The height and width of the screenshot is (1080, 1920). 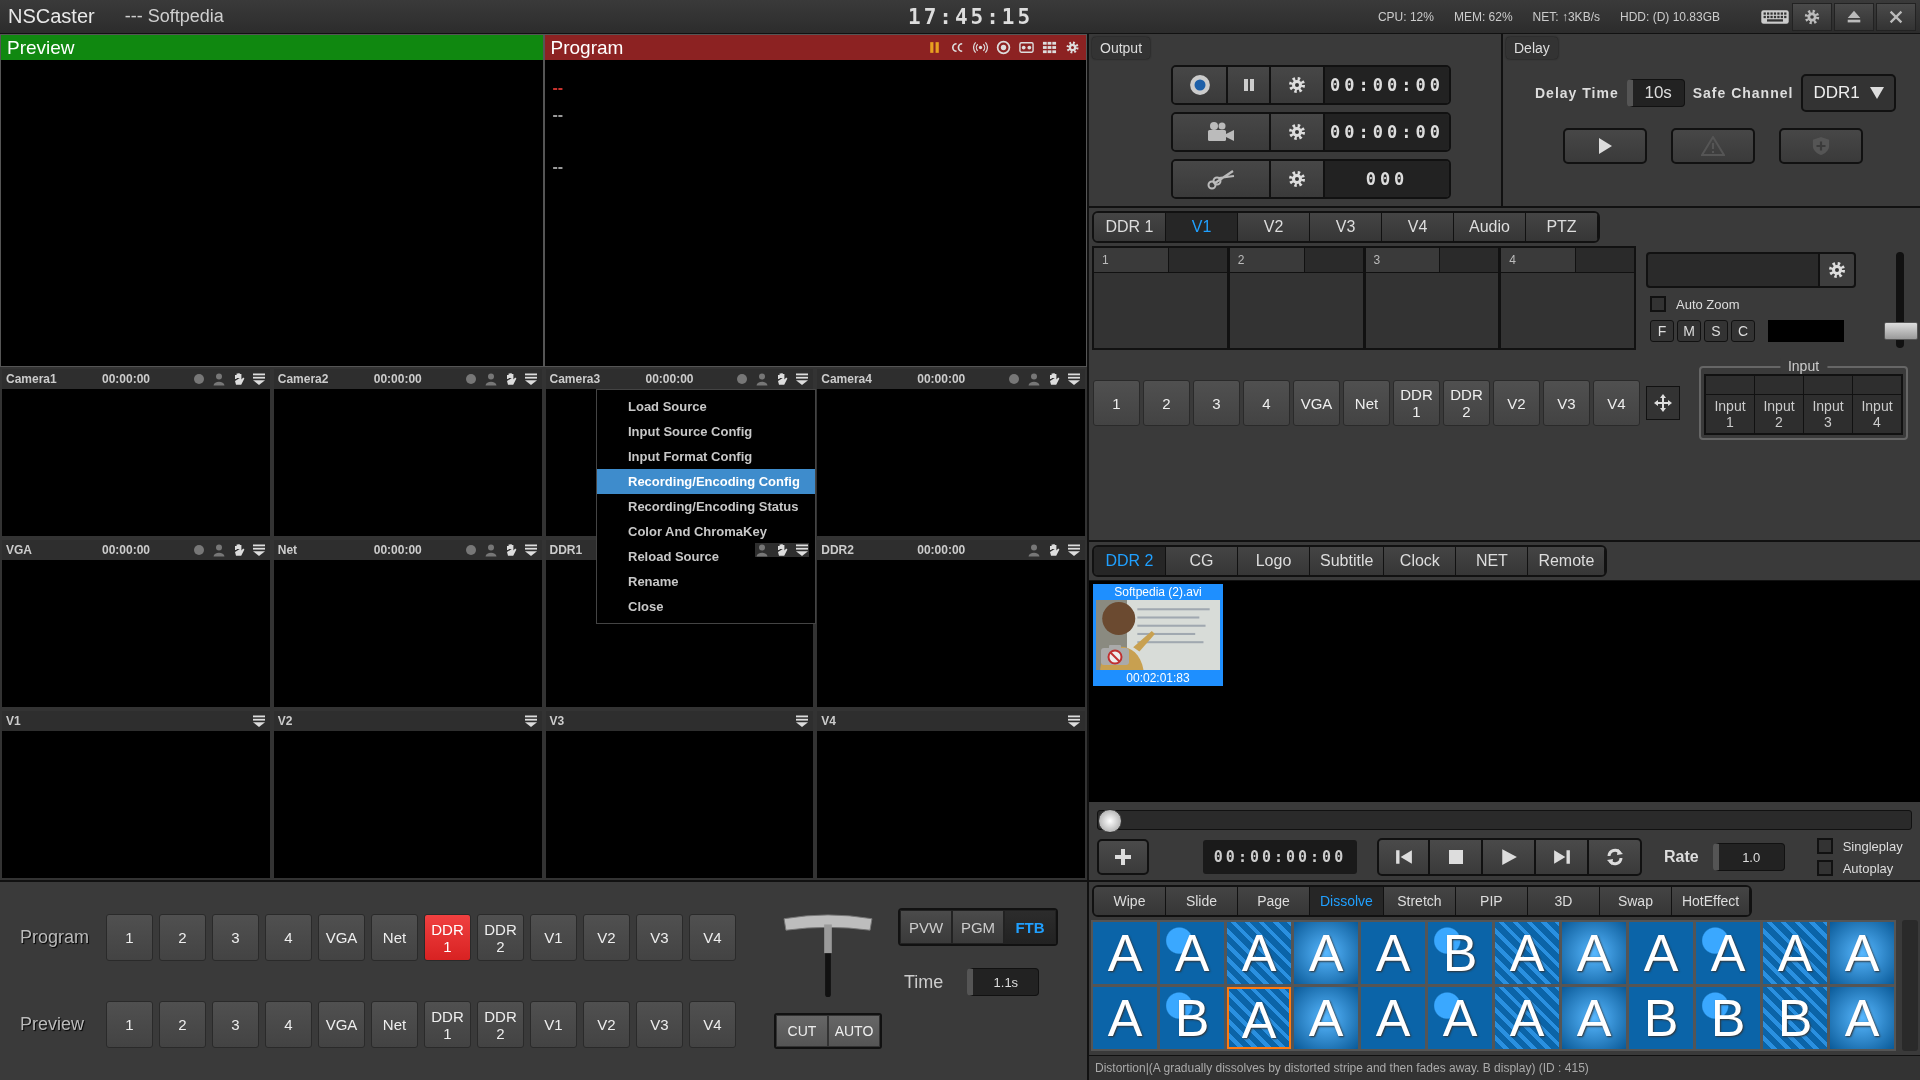 What do you see at coordinates (706, 606) in the screenshot?
I see `menu-item: Close` at bounding box center [706, 606].